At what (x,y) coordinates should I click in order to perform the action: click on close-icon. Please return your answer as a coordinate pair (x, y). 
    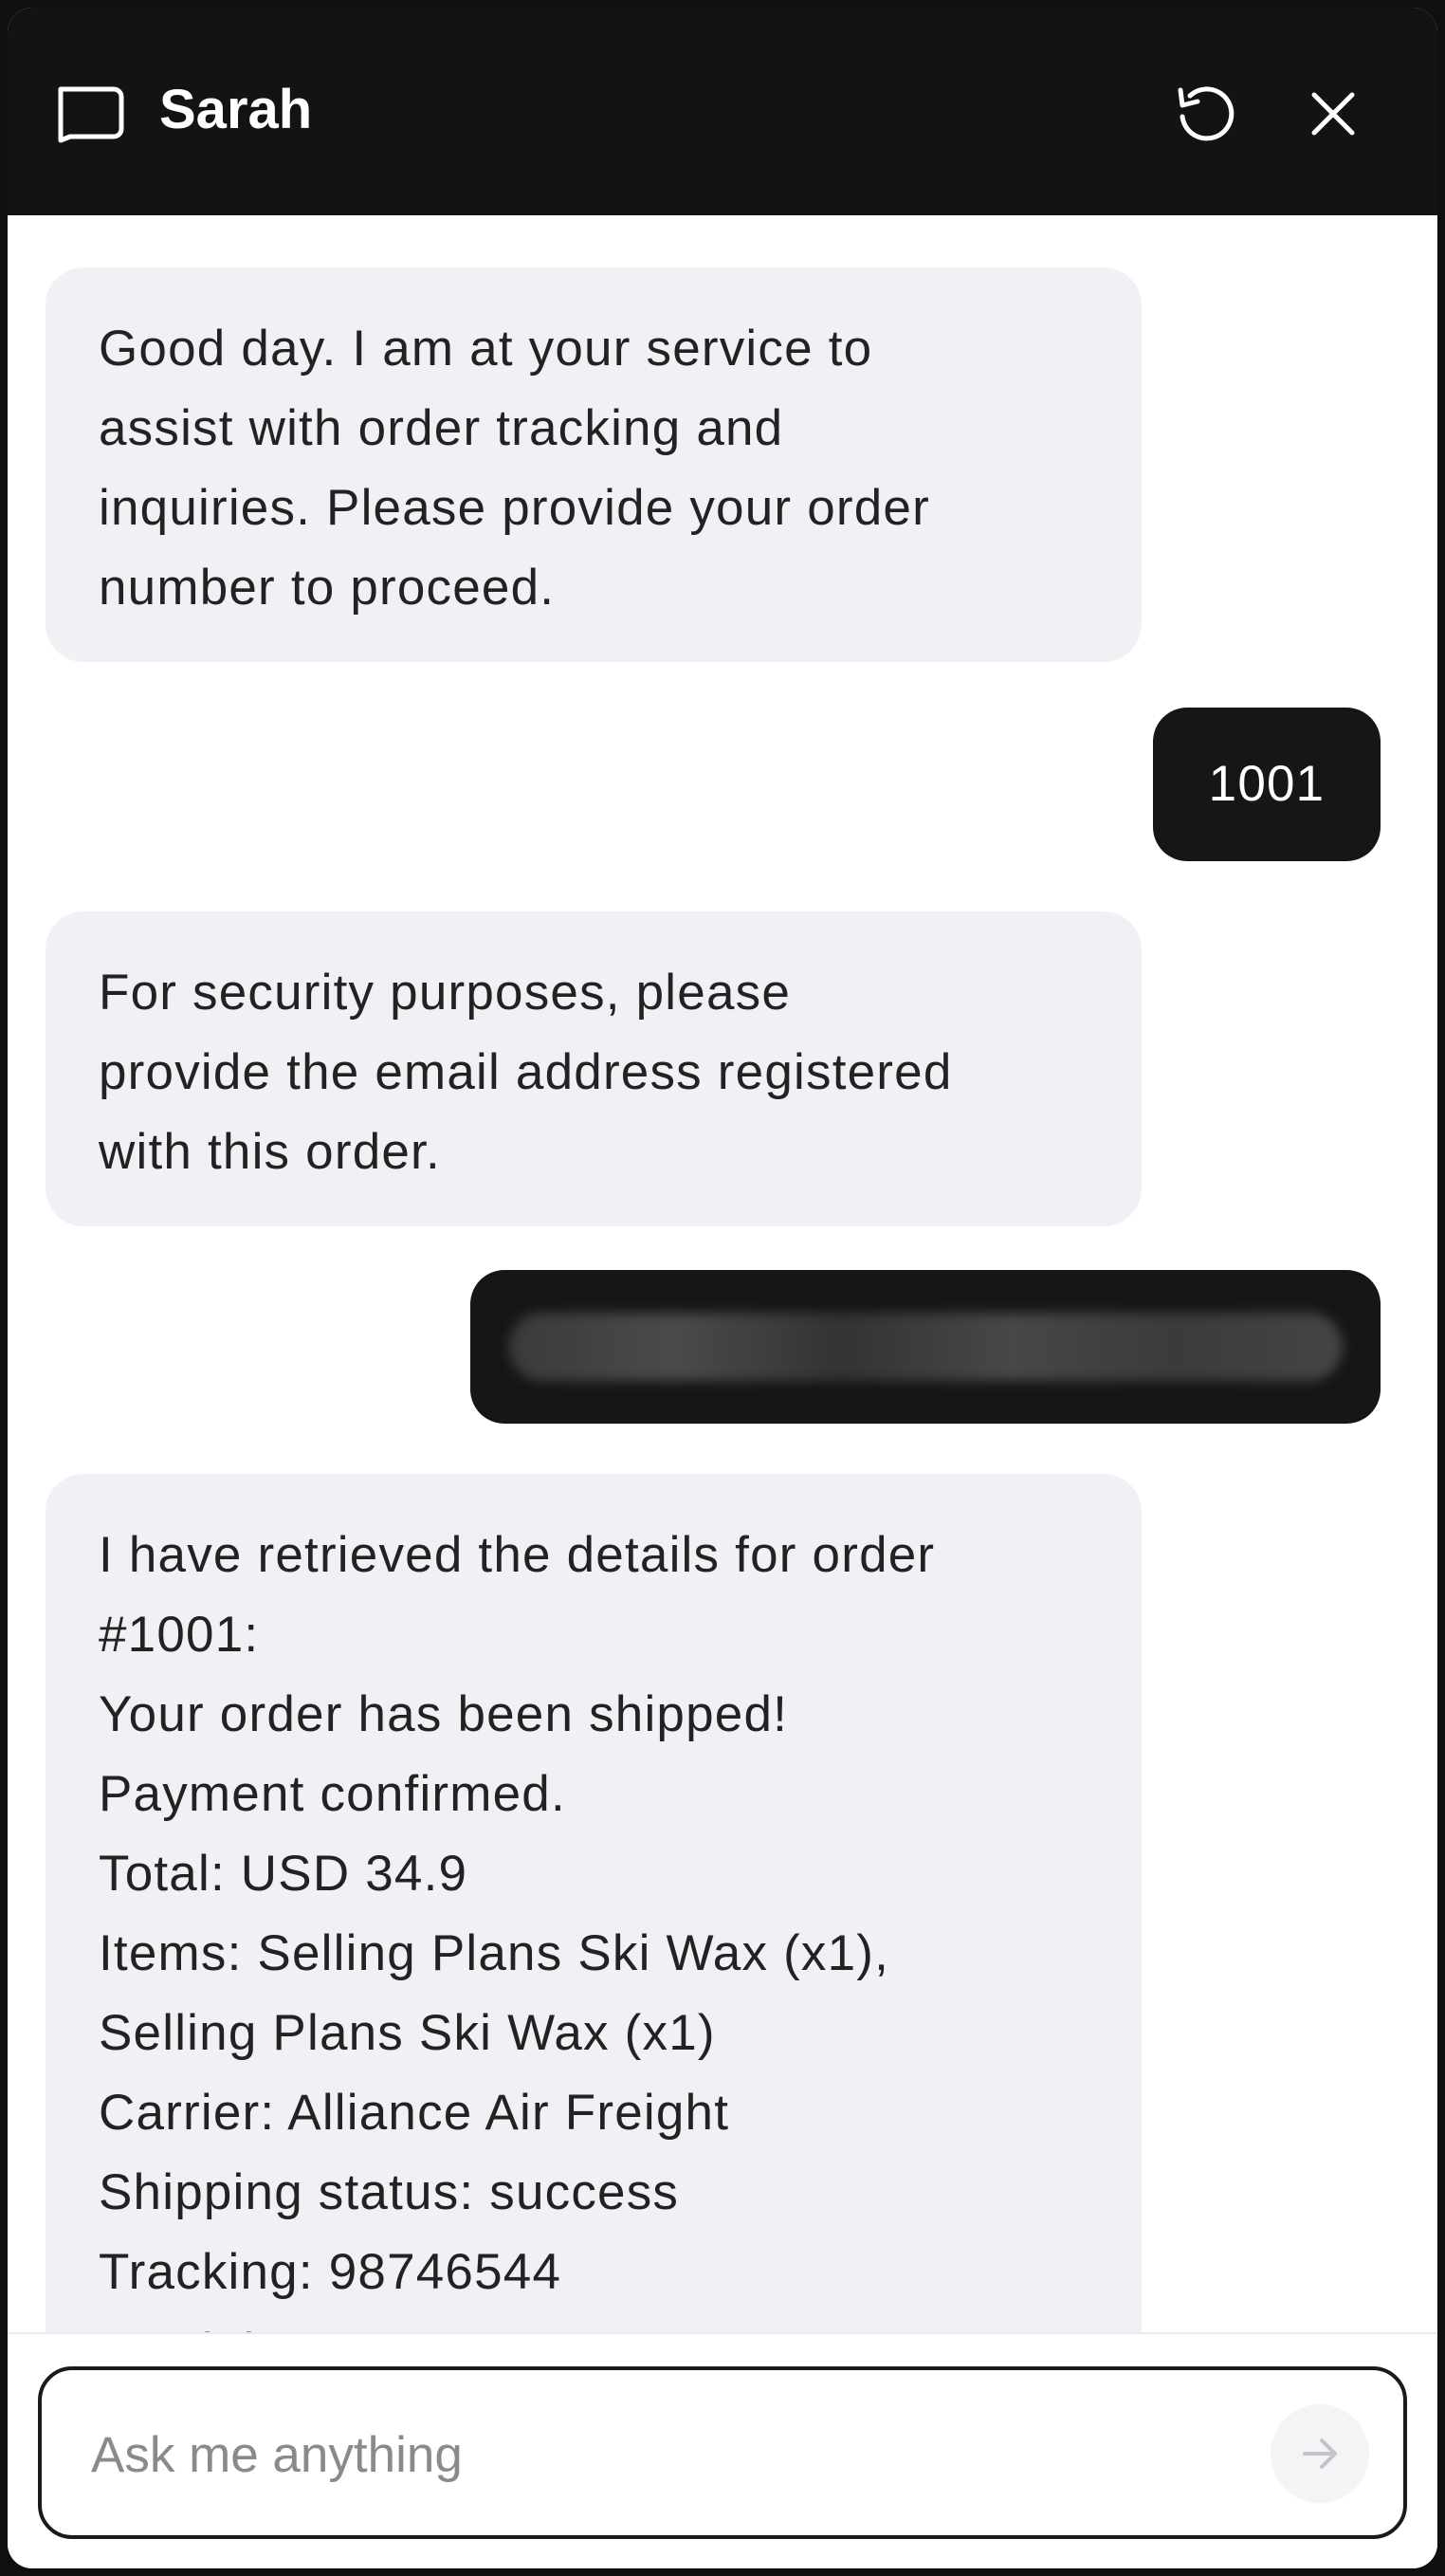
    Looking at the image, I should click on (1333, 114).